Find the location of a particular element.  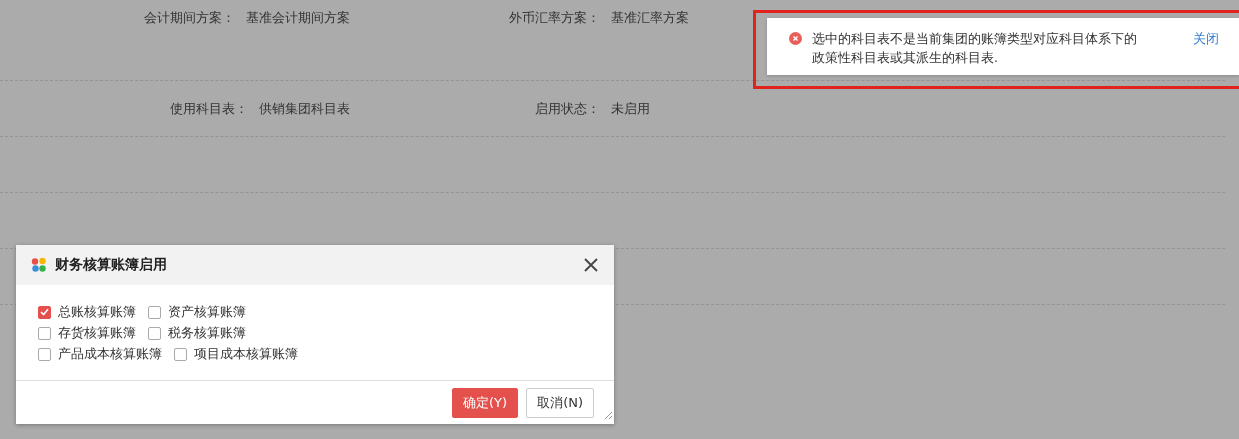

checkbox-option: 项目成本核算账簿 is located at coordinates (236, 354).